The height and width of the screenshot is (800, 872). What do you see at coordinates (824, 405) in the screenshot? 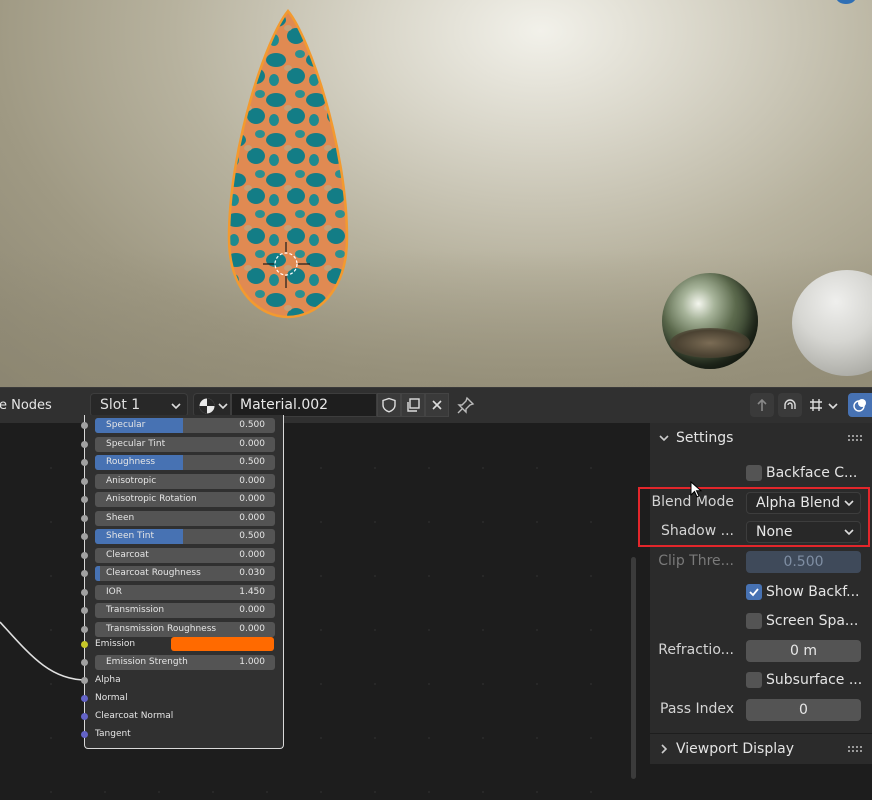
I see `snap-element-dropdown` at bounding box center [824, 405].